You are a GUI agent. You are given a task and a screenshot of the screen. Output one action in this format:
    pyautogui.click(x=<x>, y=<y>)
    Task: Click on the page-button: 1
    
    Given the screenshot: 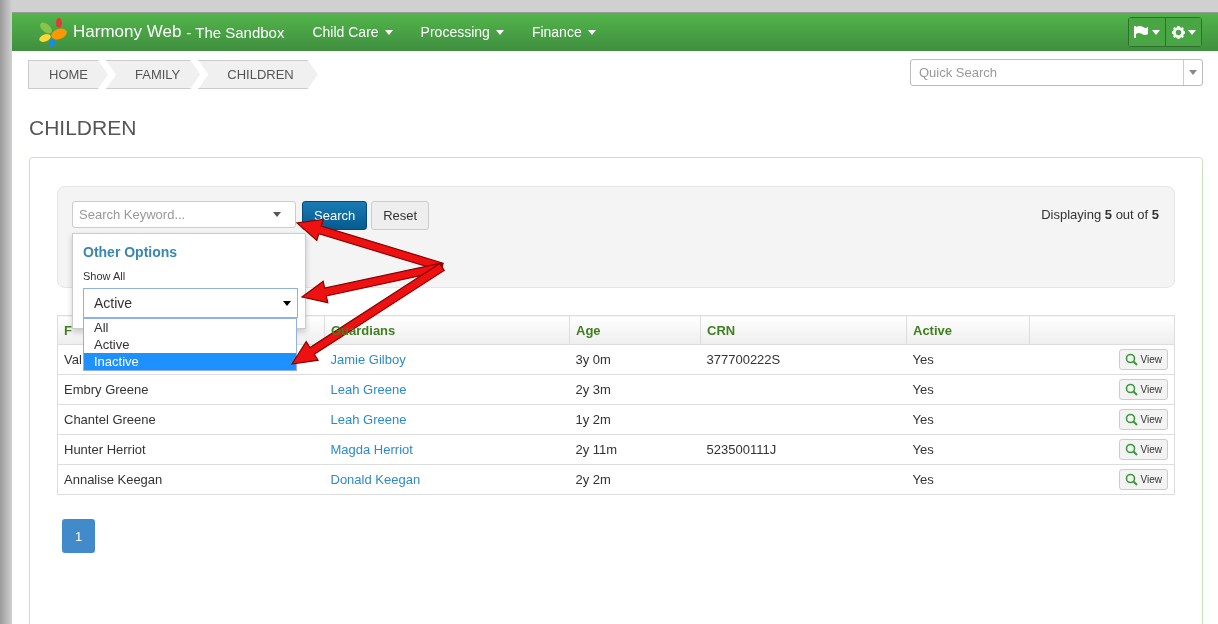 What is the action you would take?
    pyautogui.click(x=78, y=536)
    